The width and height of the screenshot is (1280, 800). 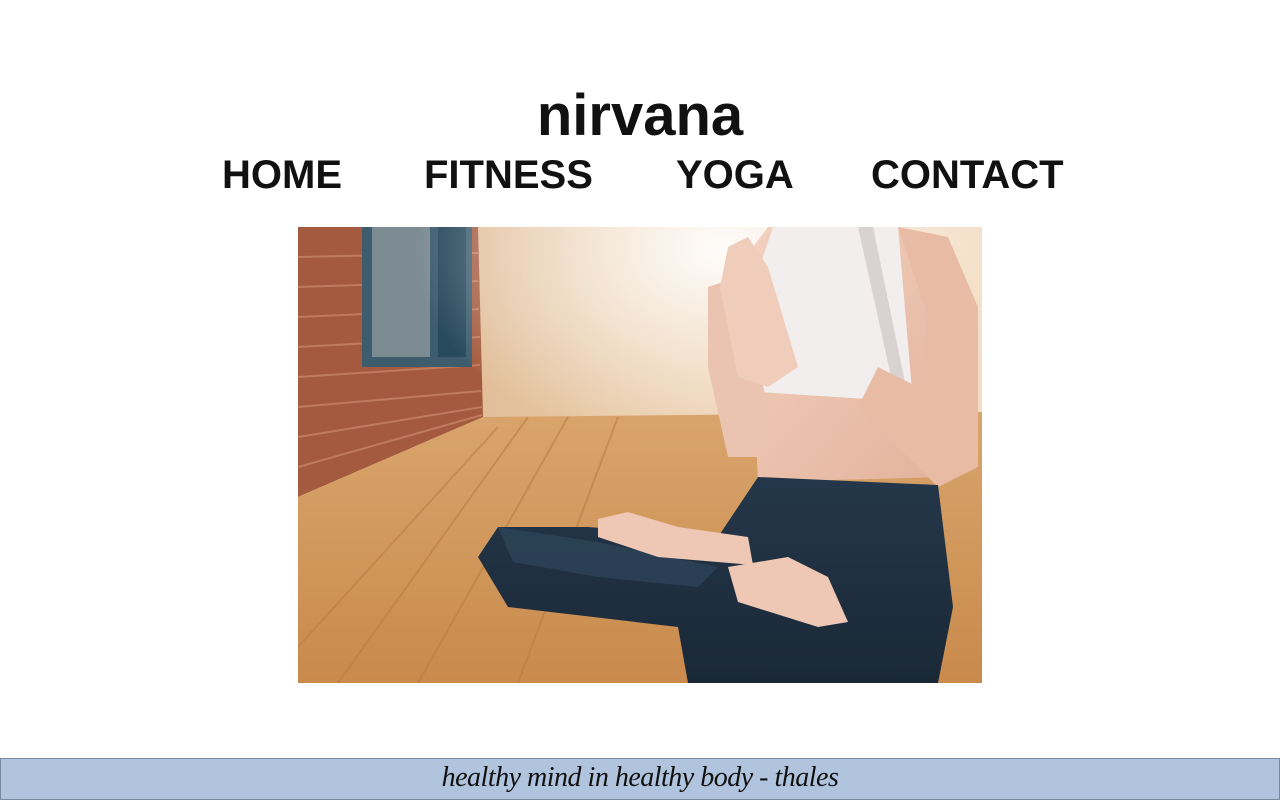 What do you see at coordinates (967, 175) in the screenshot?
I see `nav-contact-link: CONTACT` at bounding box center [967, 175].